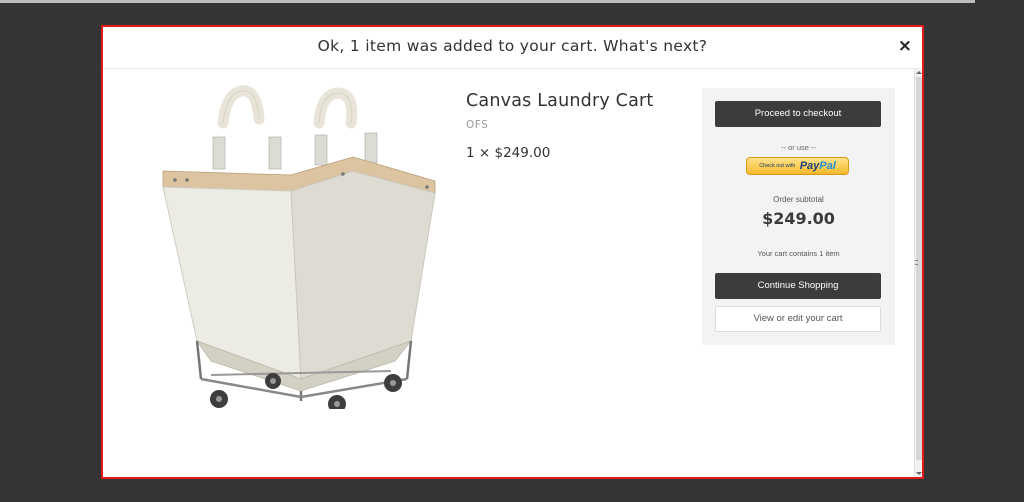 Image resolution: width=1024 pixels, height=502 pixels. What do you see at coordinates (487, 1) in the screenshot?
I see `page-top-bar` at bounding box center [487, 1].